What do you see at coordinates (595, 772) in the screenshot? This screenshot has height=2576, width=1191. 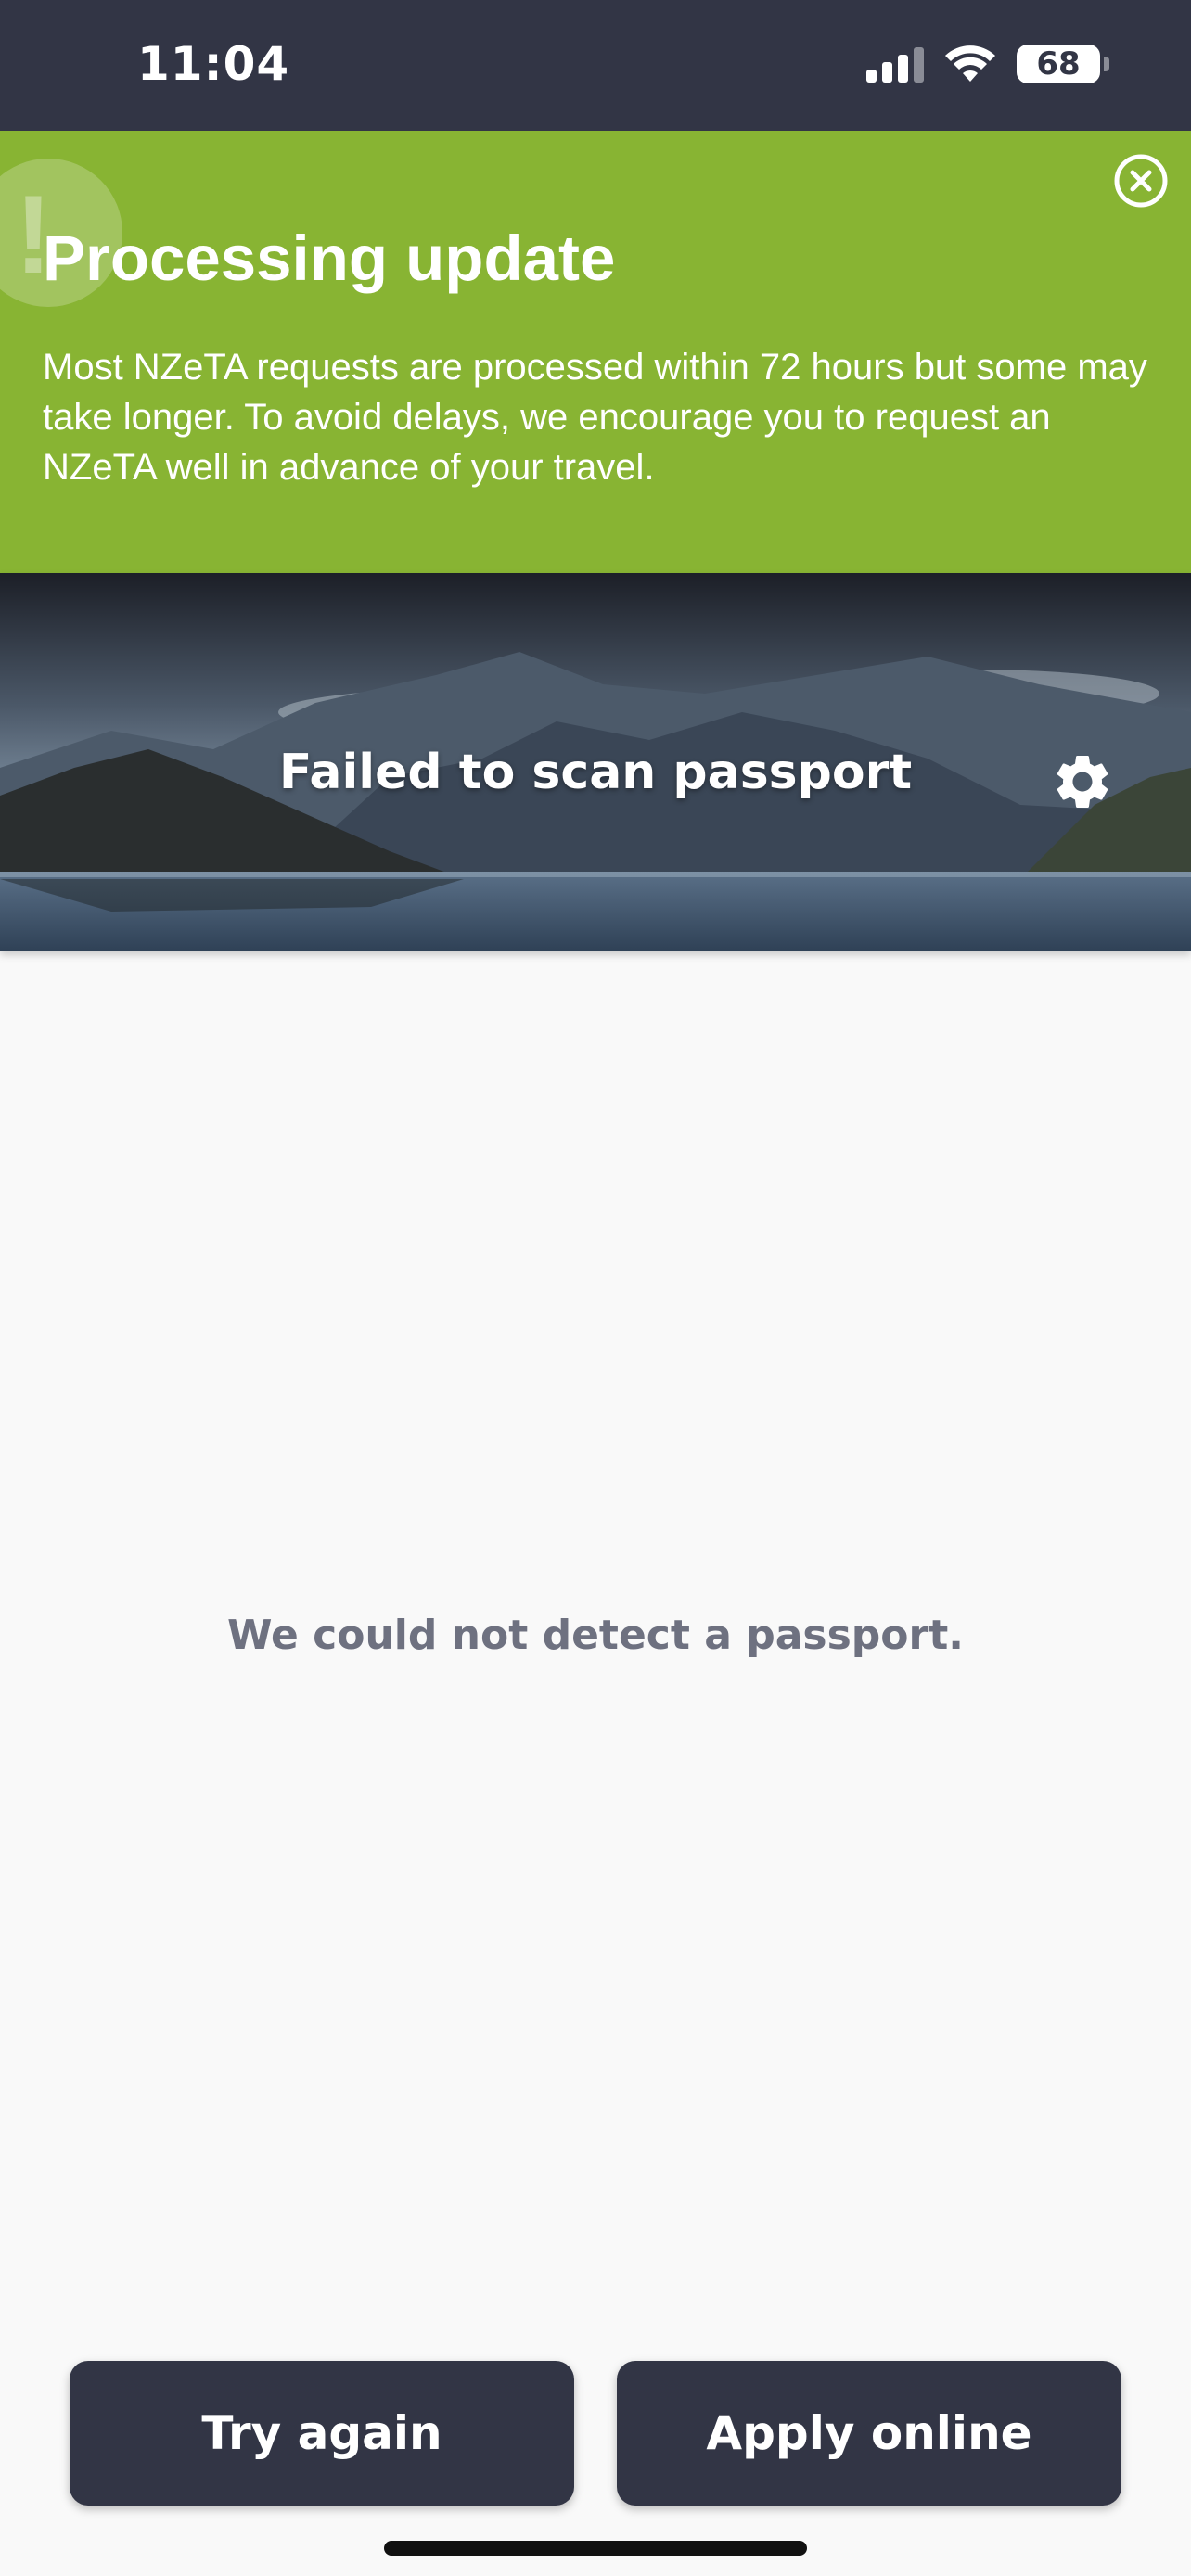 I see `page-title: Failed to scan passport` at bounding box center [595, 772].